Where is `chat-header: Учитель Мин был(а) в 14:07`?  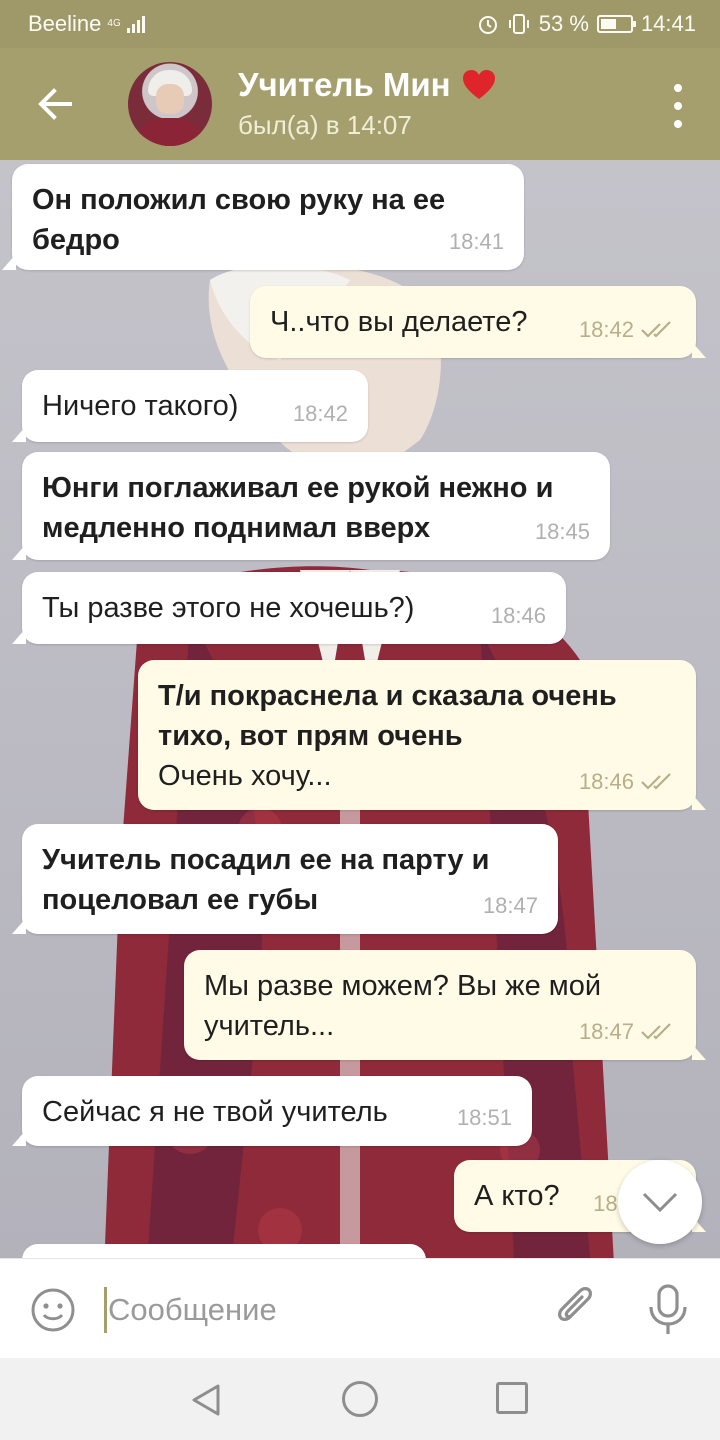
chat-header: Учитель Мин был(а) в 14:07 is located at coordinates (360, 104).